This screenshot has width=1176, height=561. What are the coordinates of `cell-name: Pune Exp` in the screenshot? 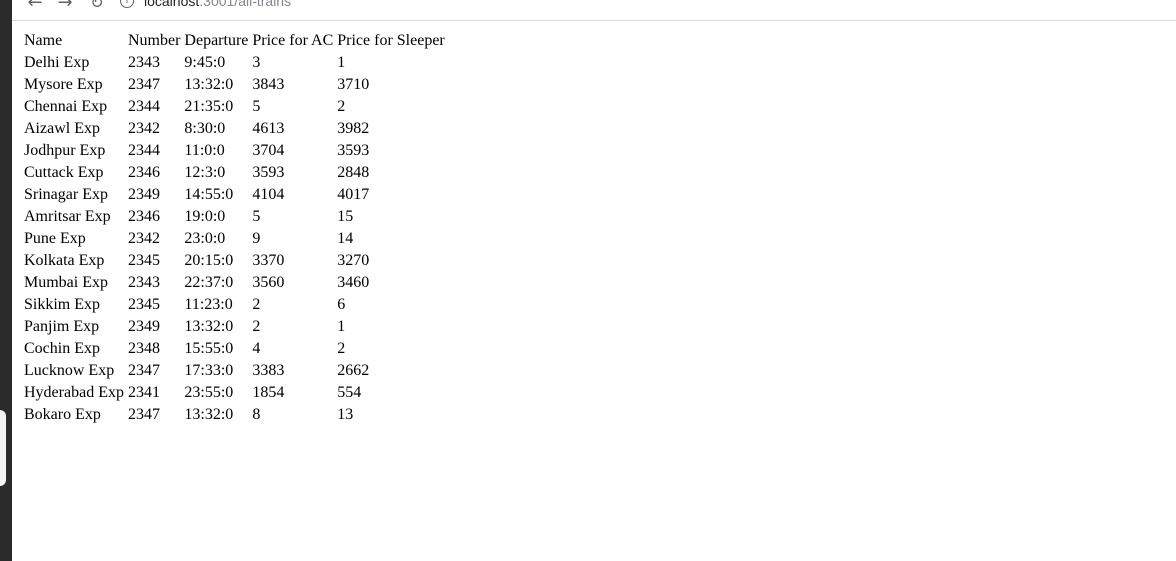 It's located at (55, 238).